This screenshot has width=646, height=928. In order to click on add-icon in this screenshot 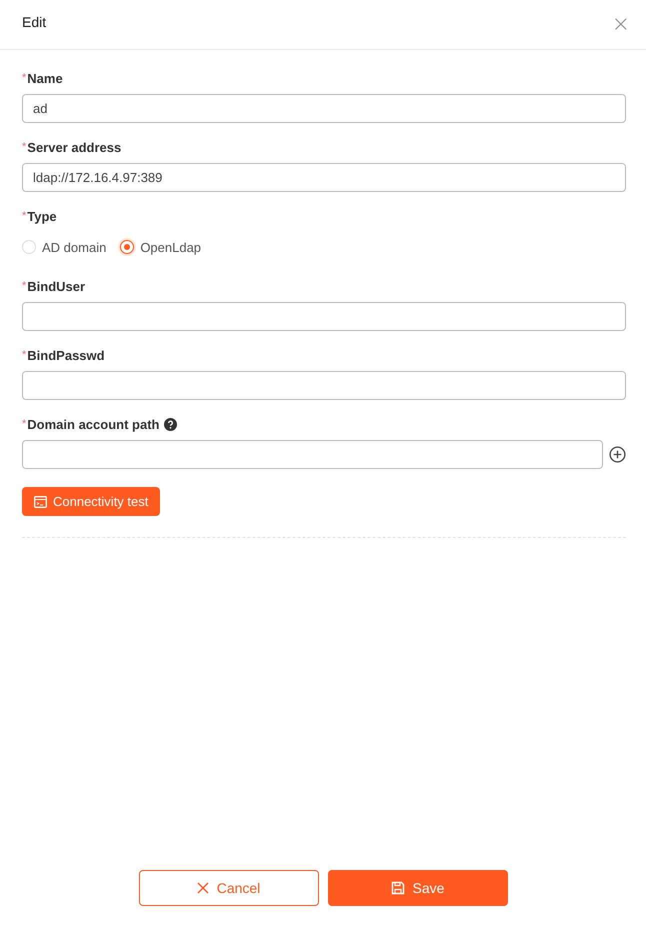, I will do `click(617, 454)`.